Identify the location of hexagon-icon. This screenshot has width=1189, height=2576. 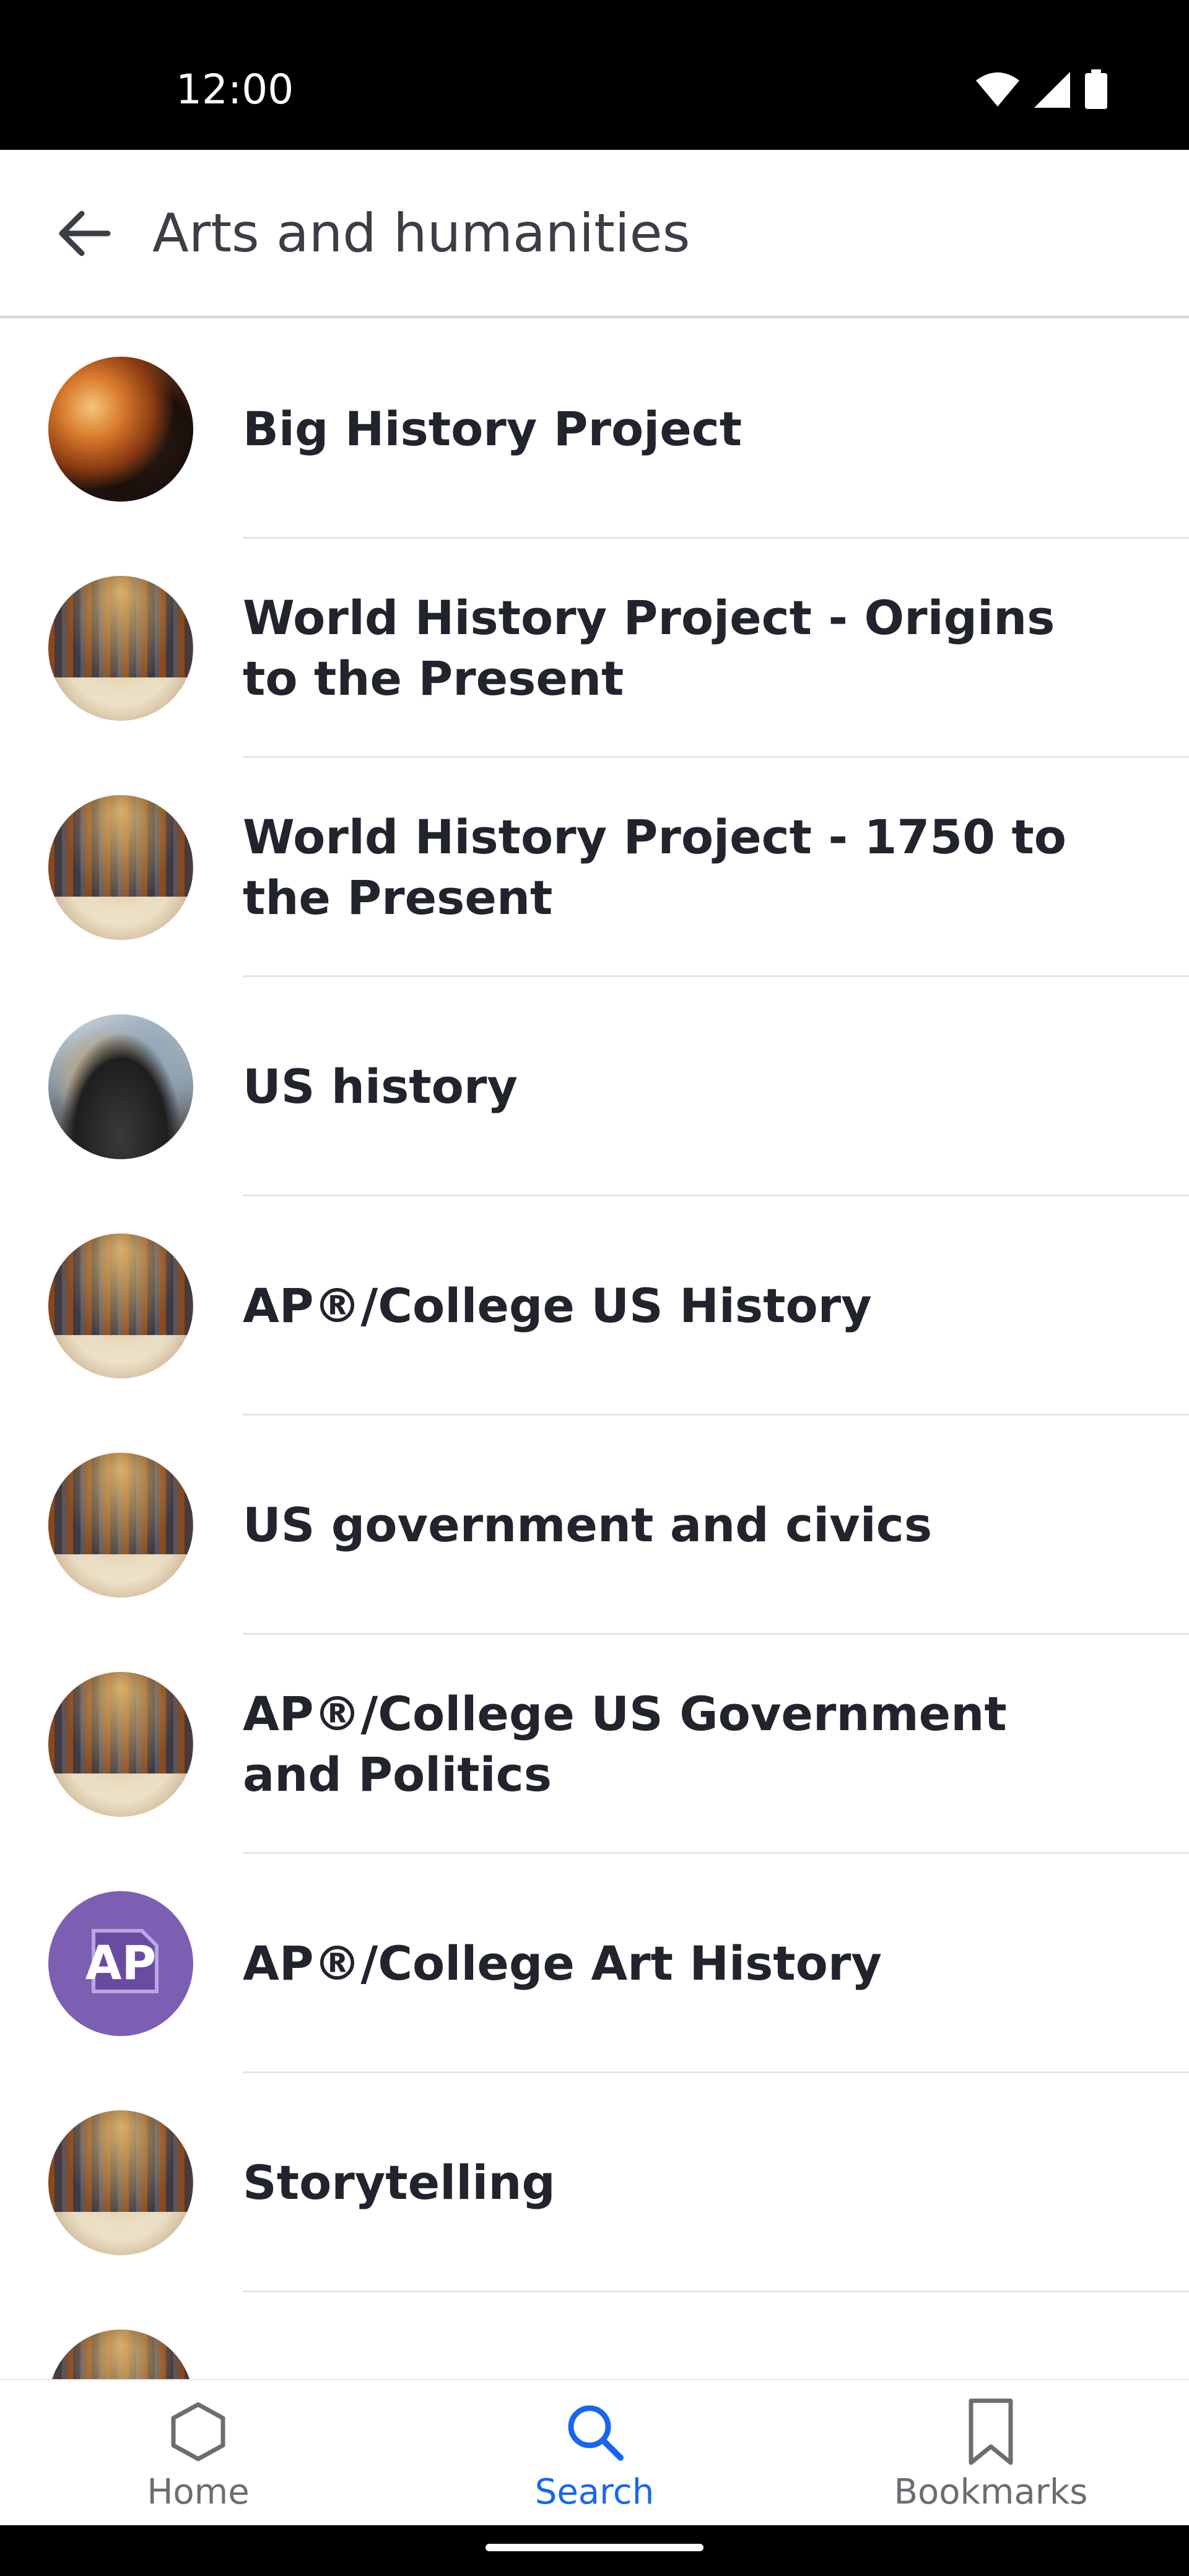
(198, 2432).